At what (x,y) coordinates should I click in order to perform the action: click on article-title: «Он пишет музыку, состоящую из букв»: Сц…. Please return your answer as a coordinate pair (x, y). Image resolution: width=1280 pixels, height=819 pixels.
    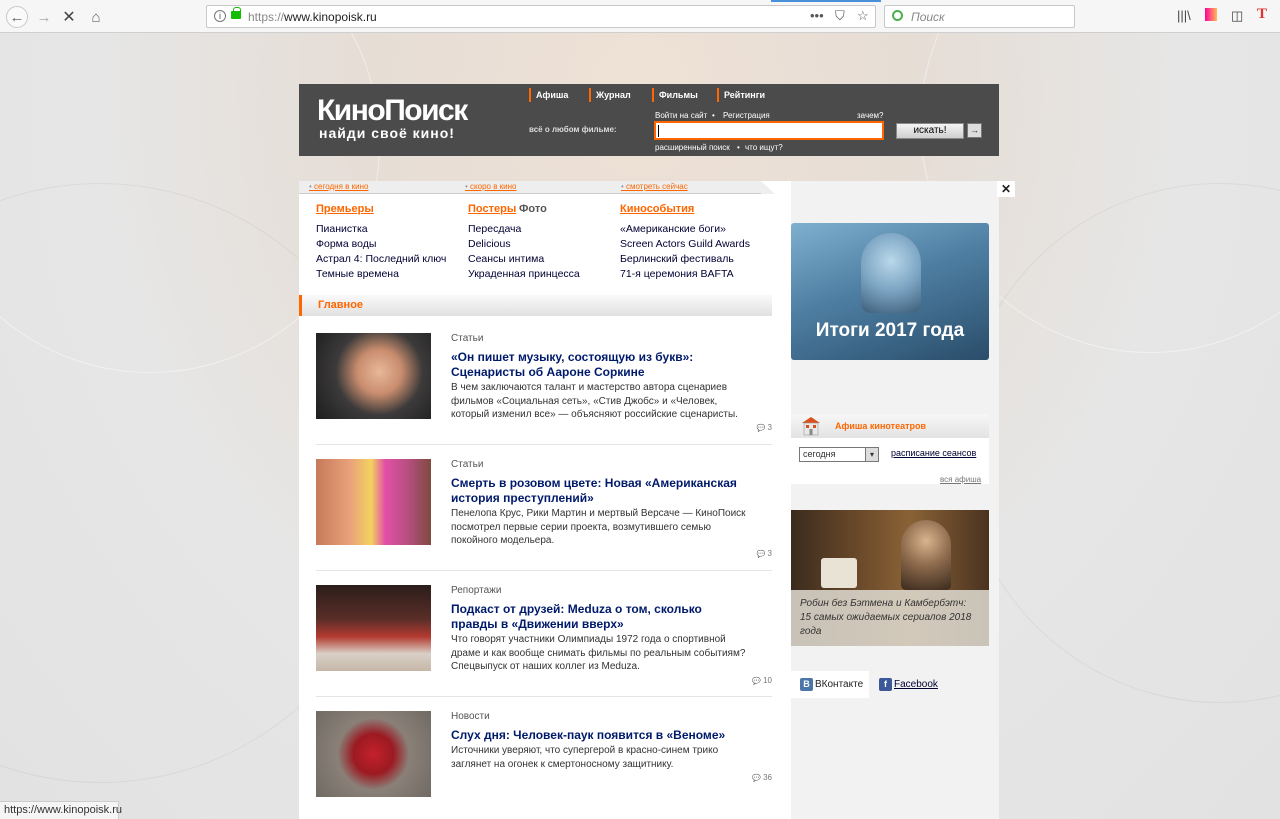
    Looking at the image, I should click on (601, 365).